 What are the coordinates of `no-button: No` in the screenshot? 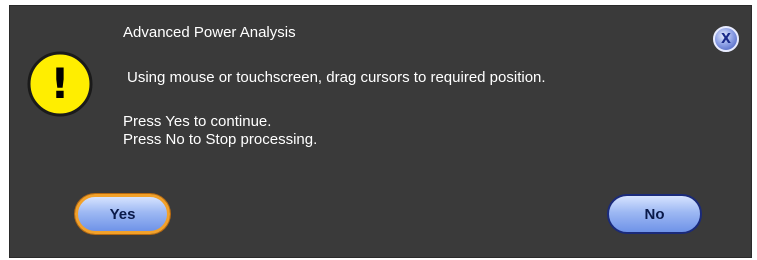 It's located at (654, 214).